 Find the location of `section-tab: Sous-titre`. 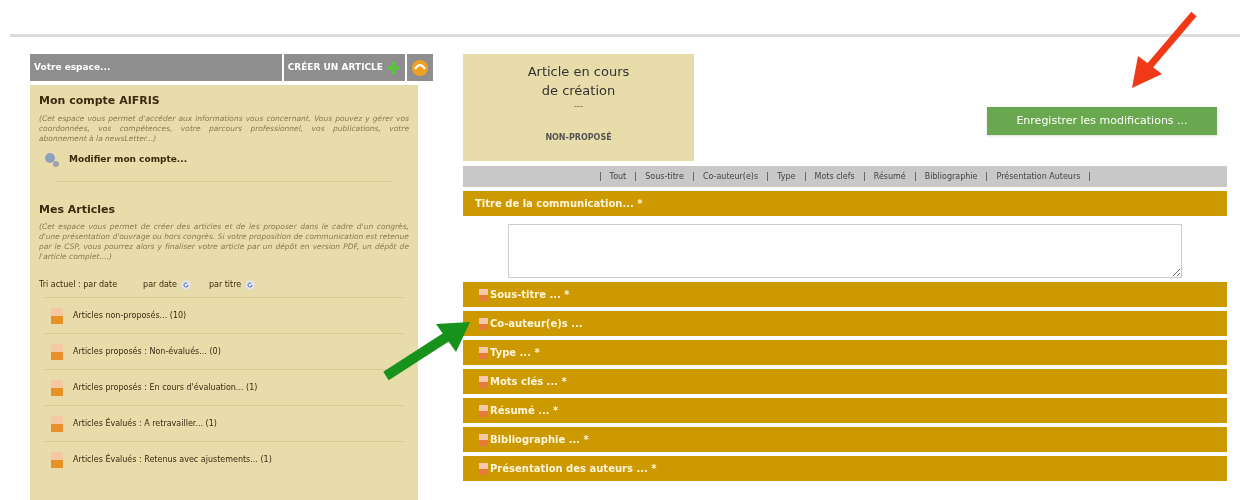

section-tab: Sous-titre is located at coordinates (664, 176).